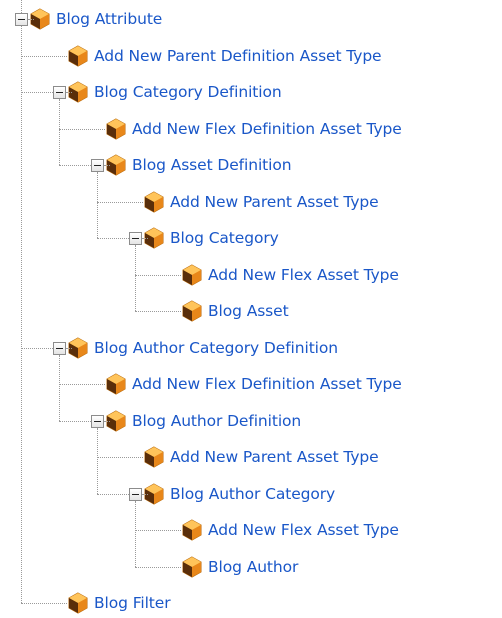 The width and height of the screenshot is (502, 618). I want to click on tree-node: Add New Parent Definition Asset Type, so click(224, 56).